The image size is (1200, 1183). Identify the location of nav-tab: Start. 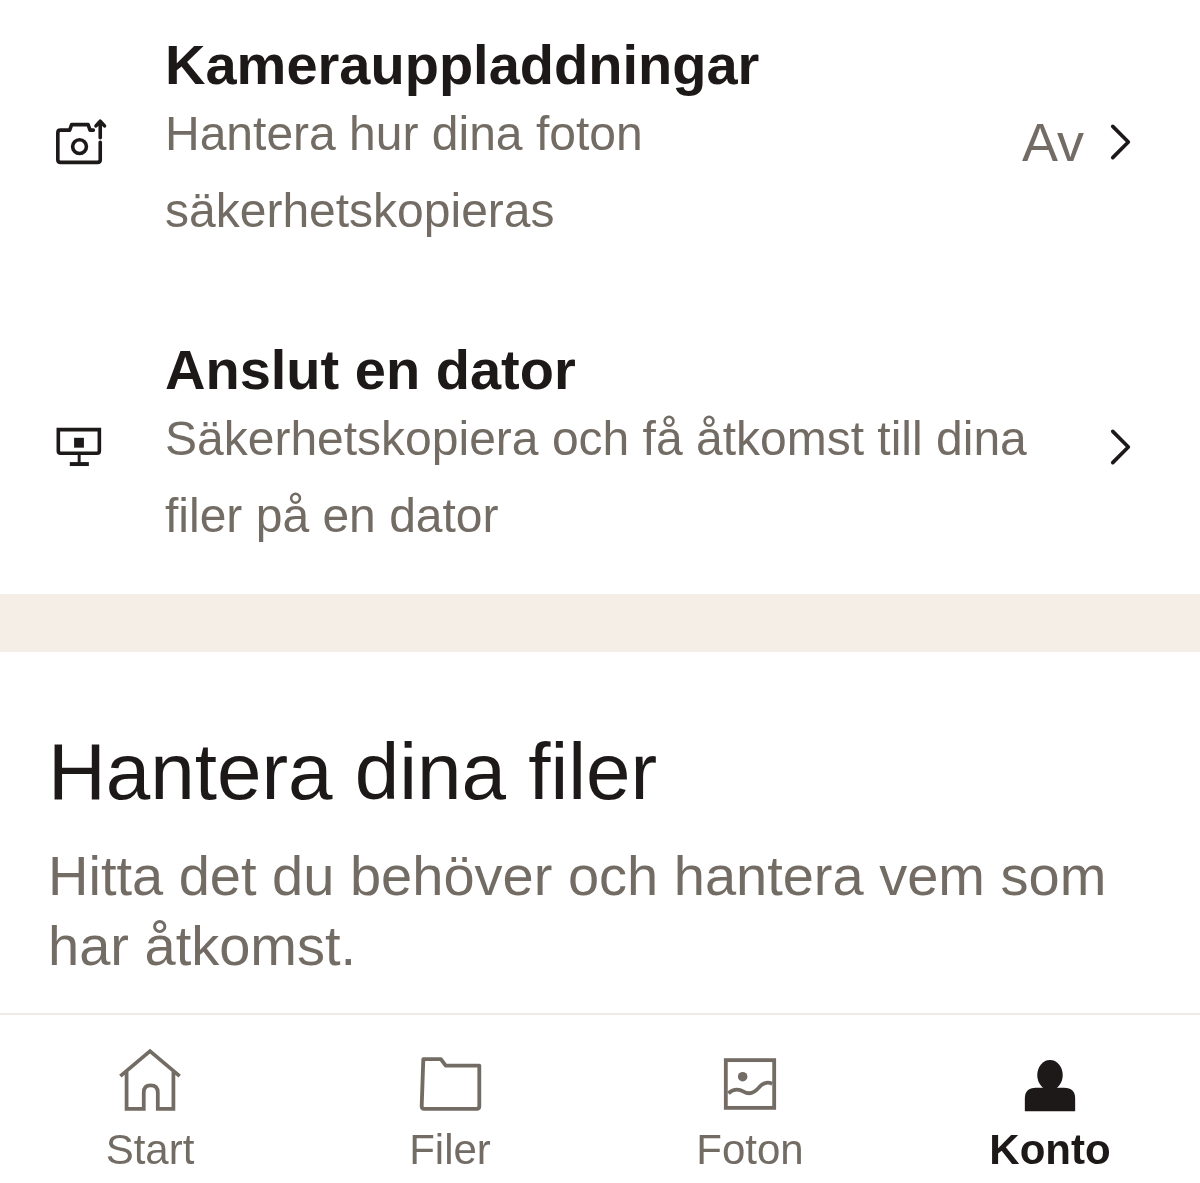
(150, 1099).